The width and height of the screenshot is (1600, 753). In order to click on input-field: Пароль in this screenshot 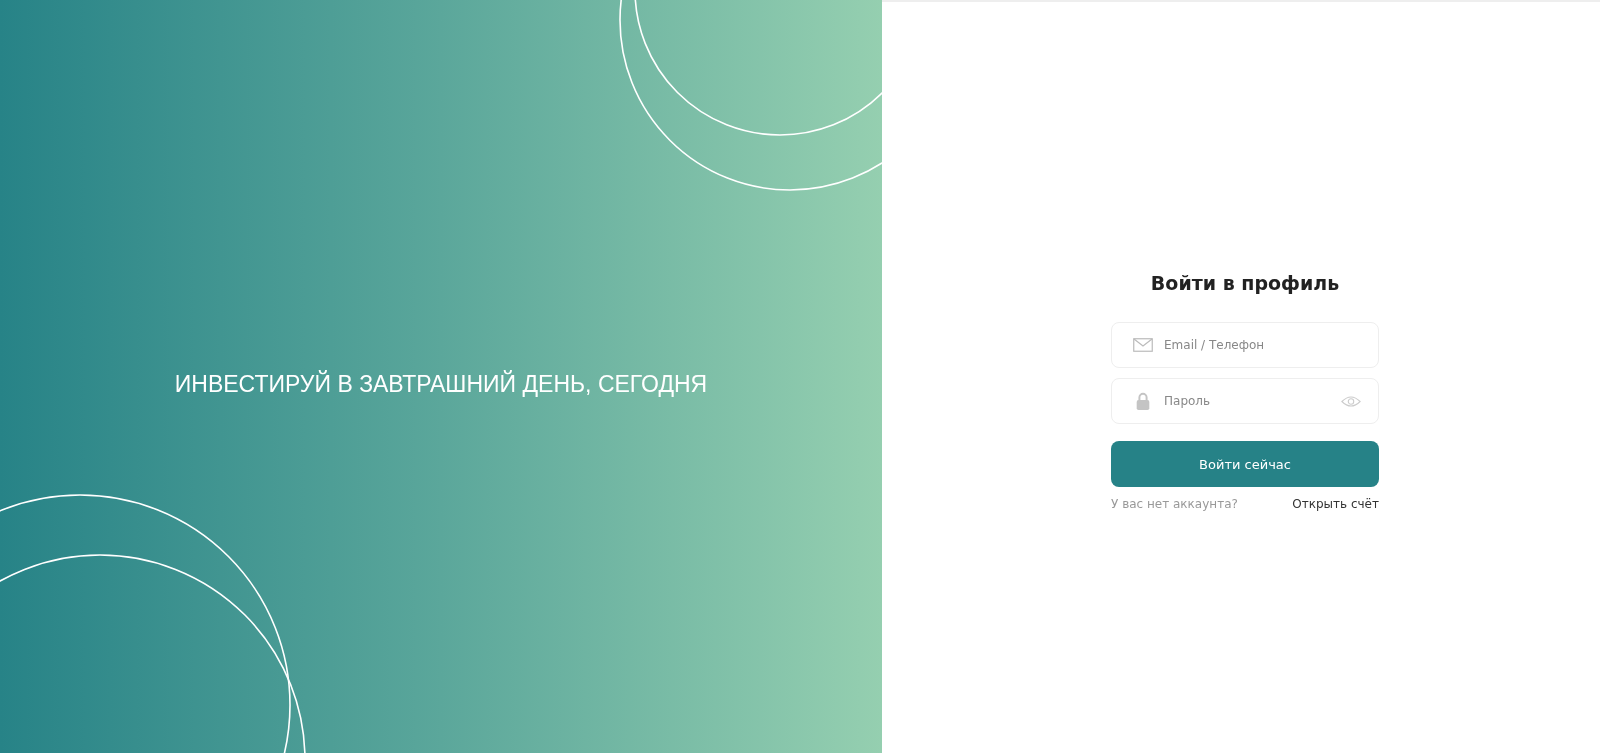, I will do `click(1245, 401)`.